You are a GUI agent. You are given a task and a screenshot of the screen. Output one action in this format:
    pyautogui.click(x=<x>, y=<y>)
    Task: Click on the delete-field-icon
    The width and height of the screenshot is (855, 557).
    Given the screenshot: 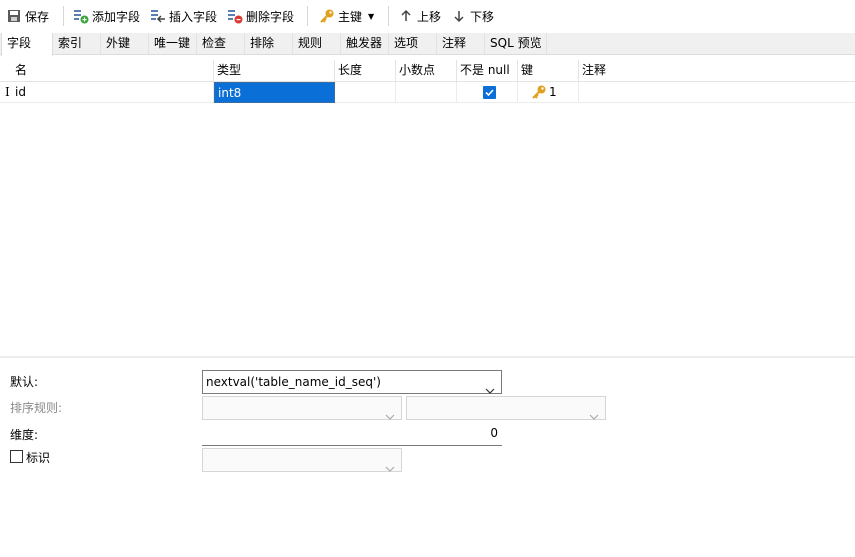 What is the action you would take?
    pyautogui.click(x=235, y=16)
    